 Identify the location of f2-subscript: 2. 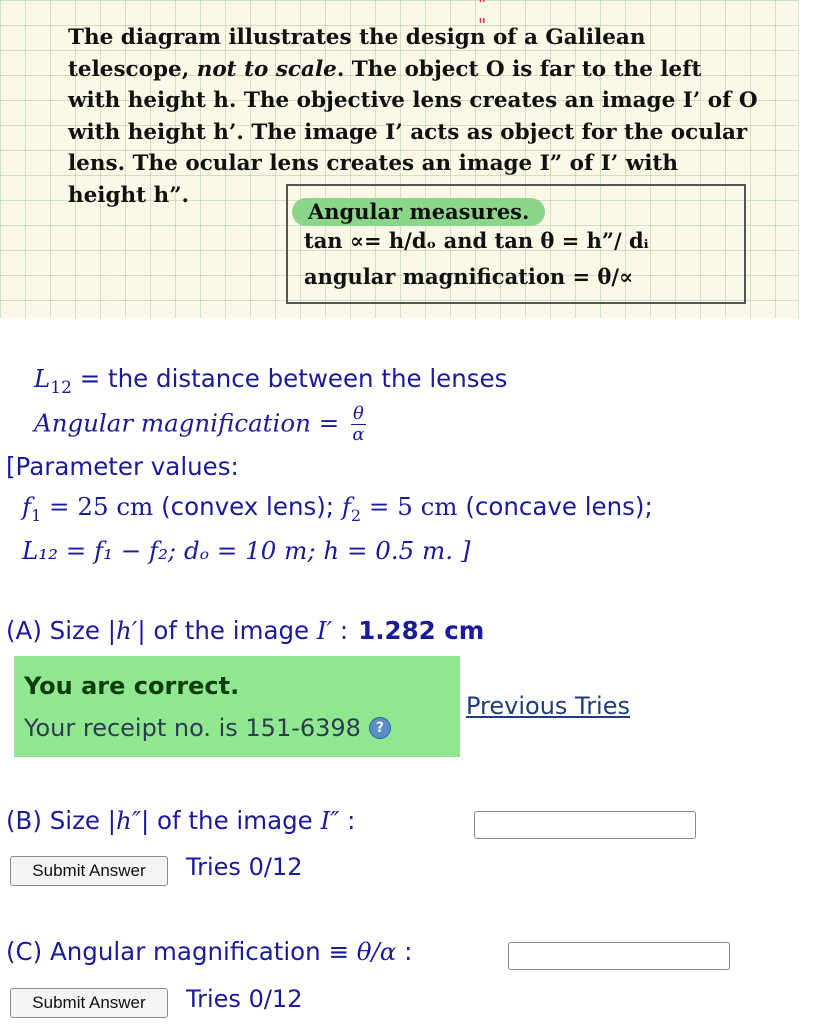
(356, 515).